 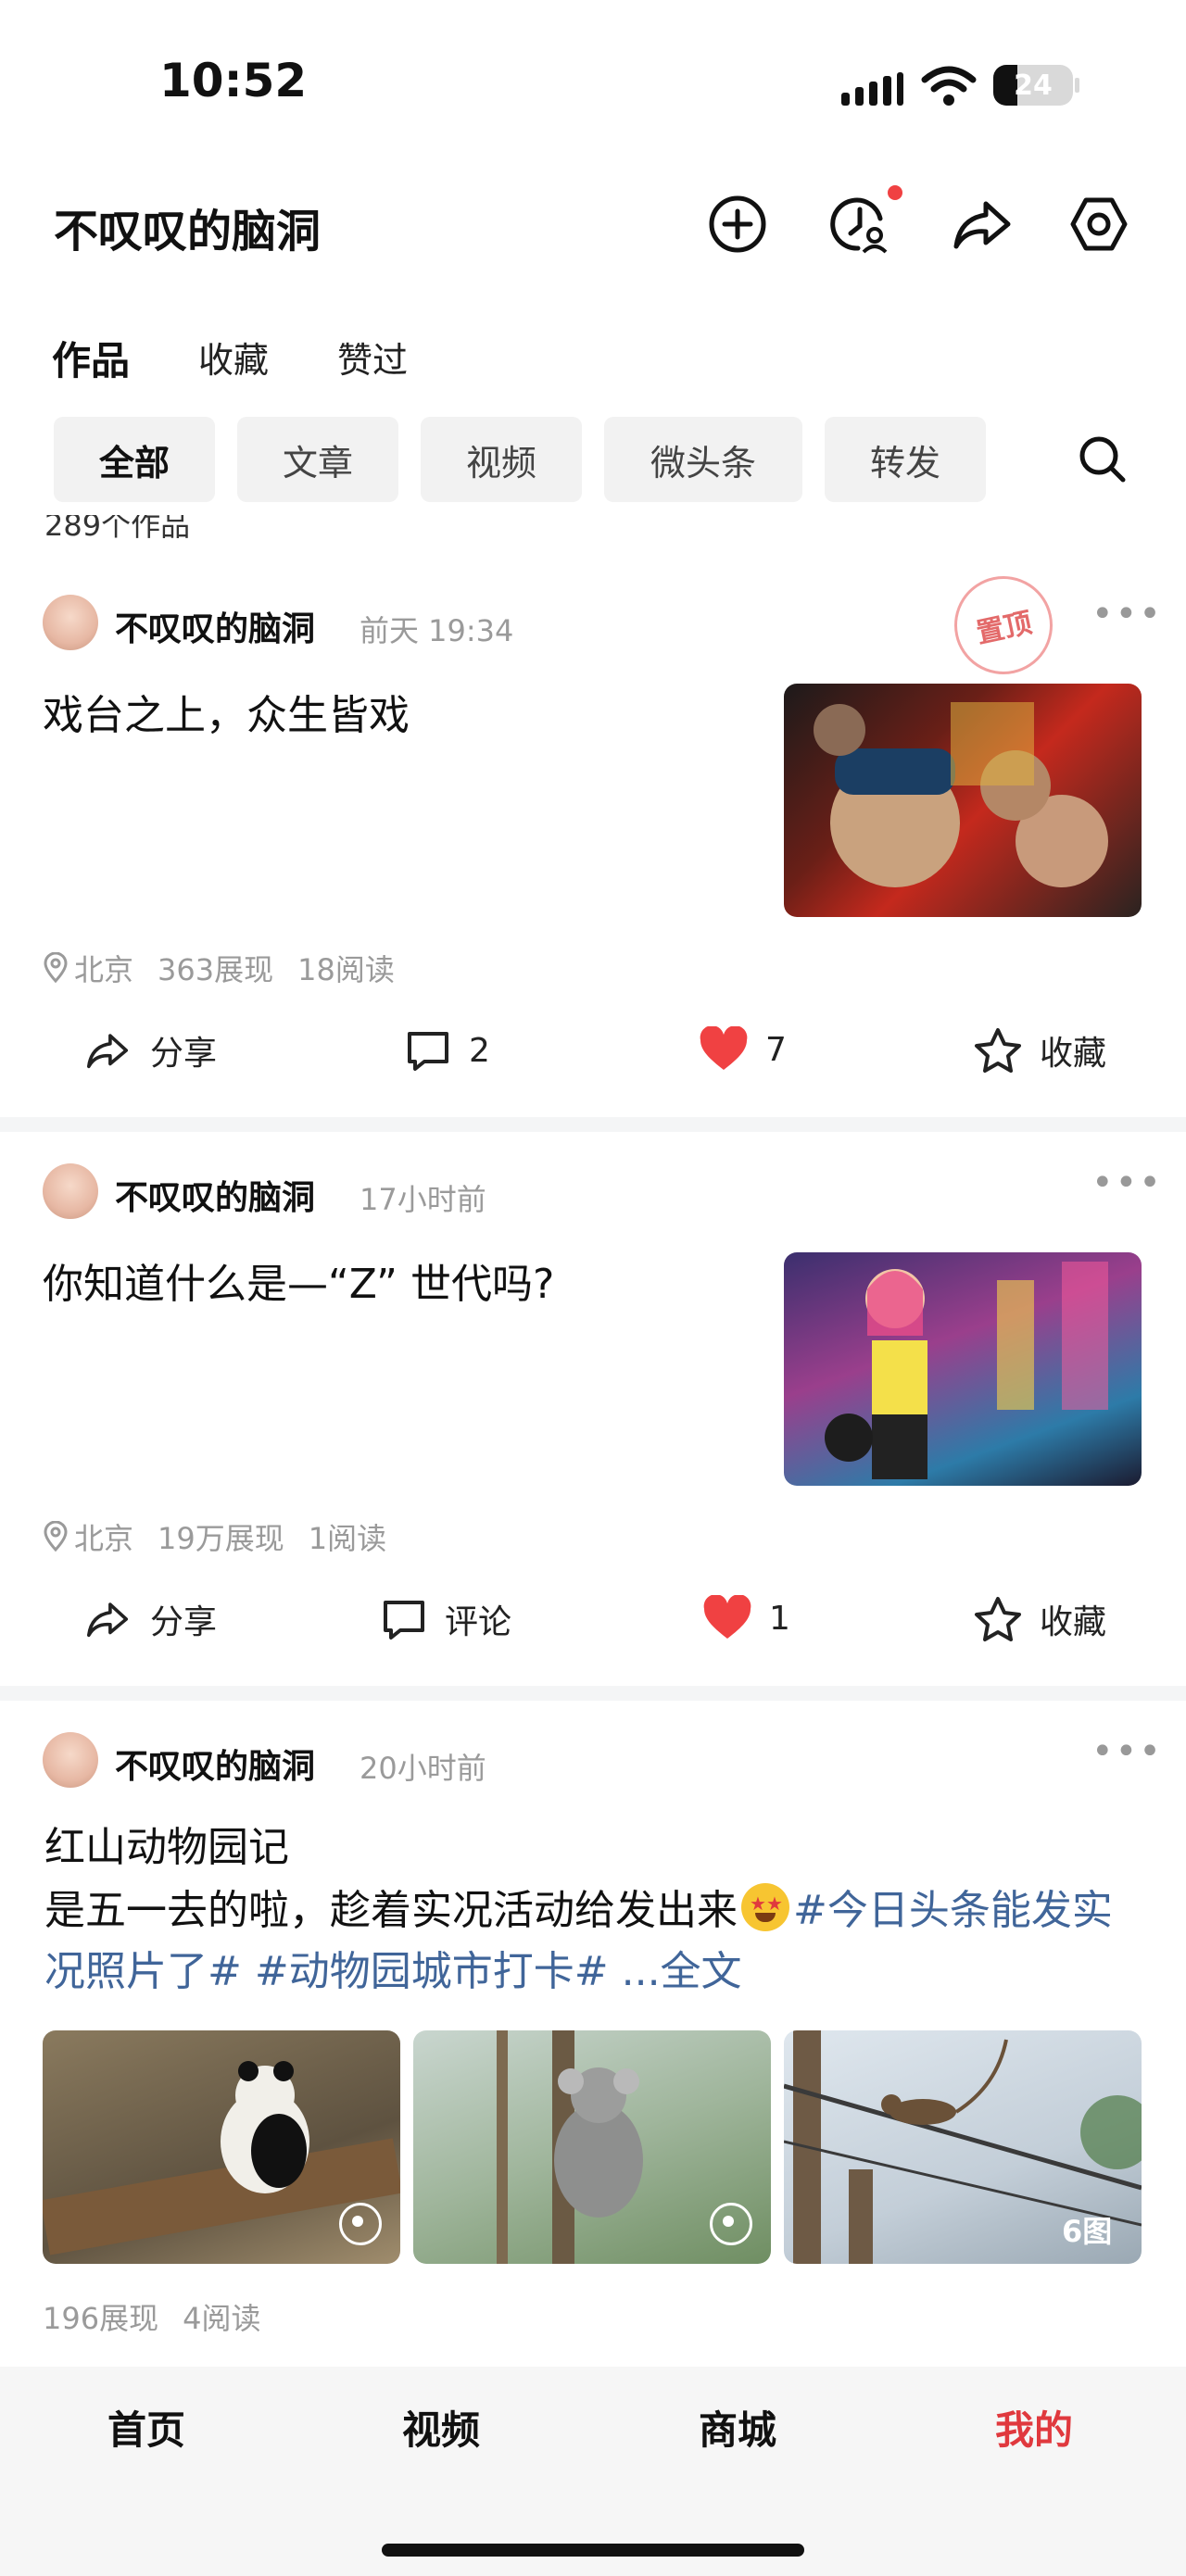 I want to click on wifi-icon, so click(x=949, y=86).